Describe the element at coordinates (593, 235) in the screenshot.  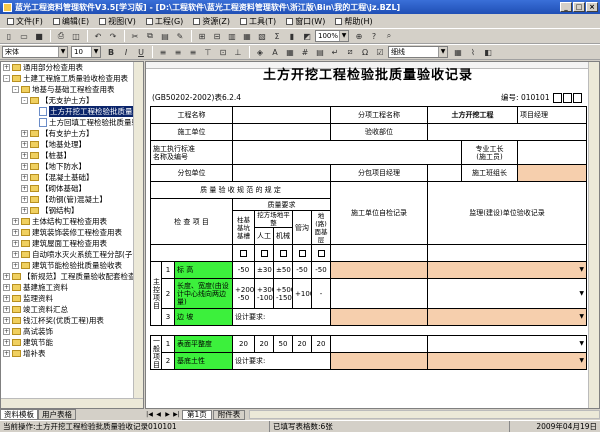
I see `vertical-scrollbar` at that location.